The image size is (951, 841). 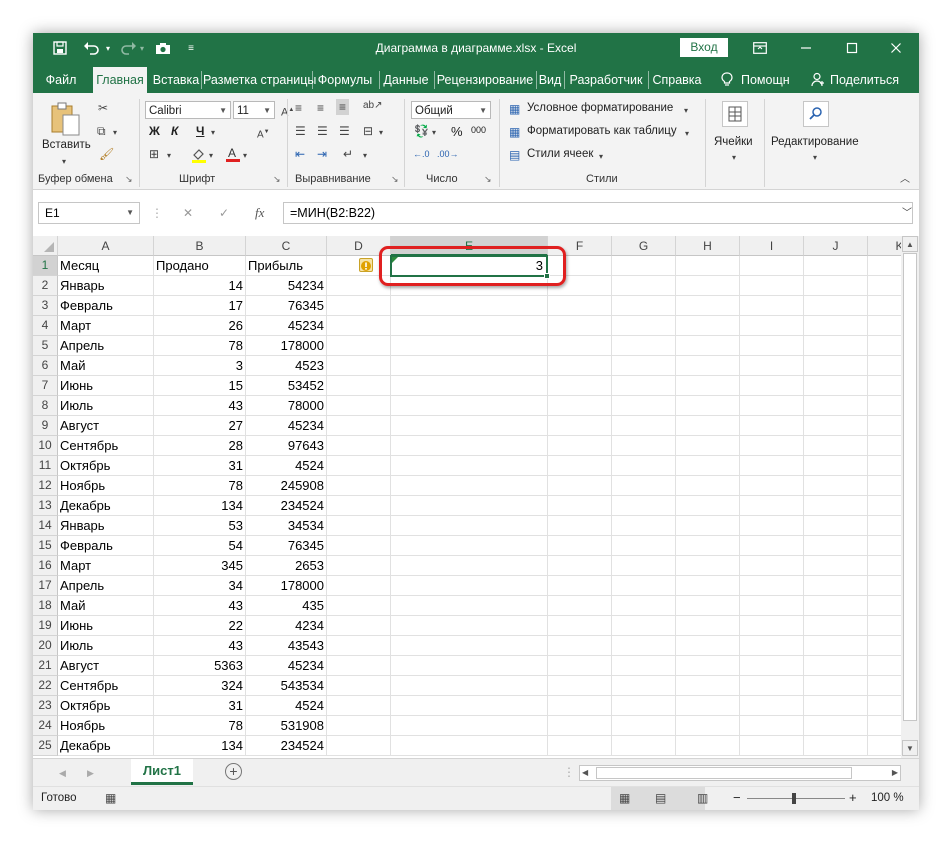 What do you see at coordinates (286, 486) in the screenshot?
I see `cell-C12: 245908` at bounding box center [286, 486].